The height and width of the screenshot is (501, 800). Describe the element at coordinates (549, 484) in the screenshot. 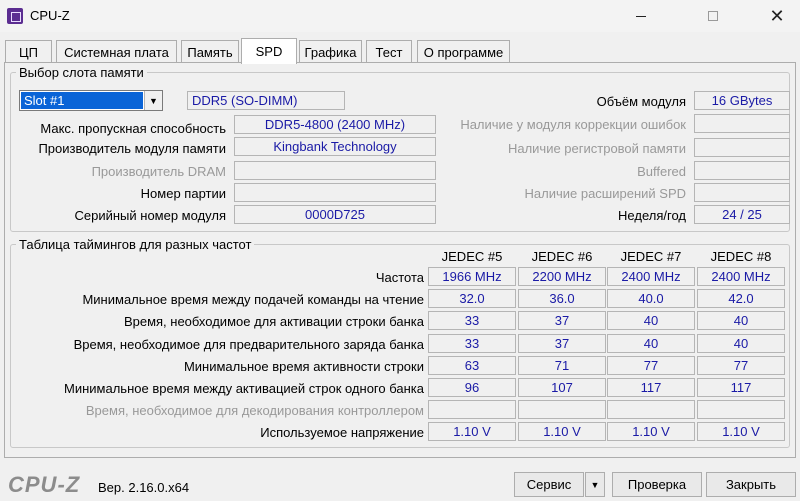

I see `tools-button: Сервис` at that location.